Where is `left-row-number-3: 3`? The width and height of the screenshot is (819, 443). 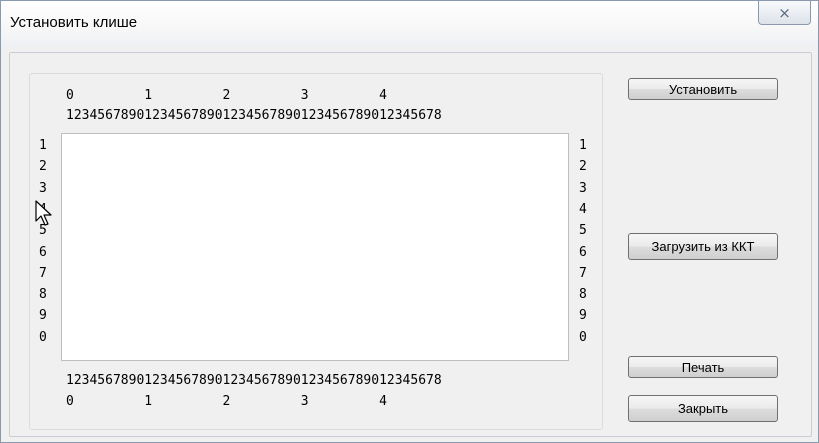
left-row-number-3: 3 is located at coordinates (43, 188).